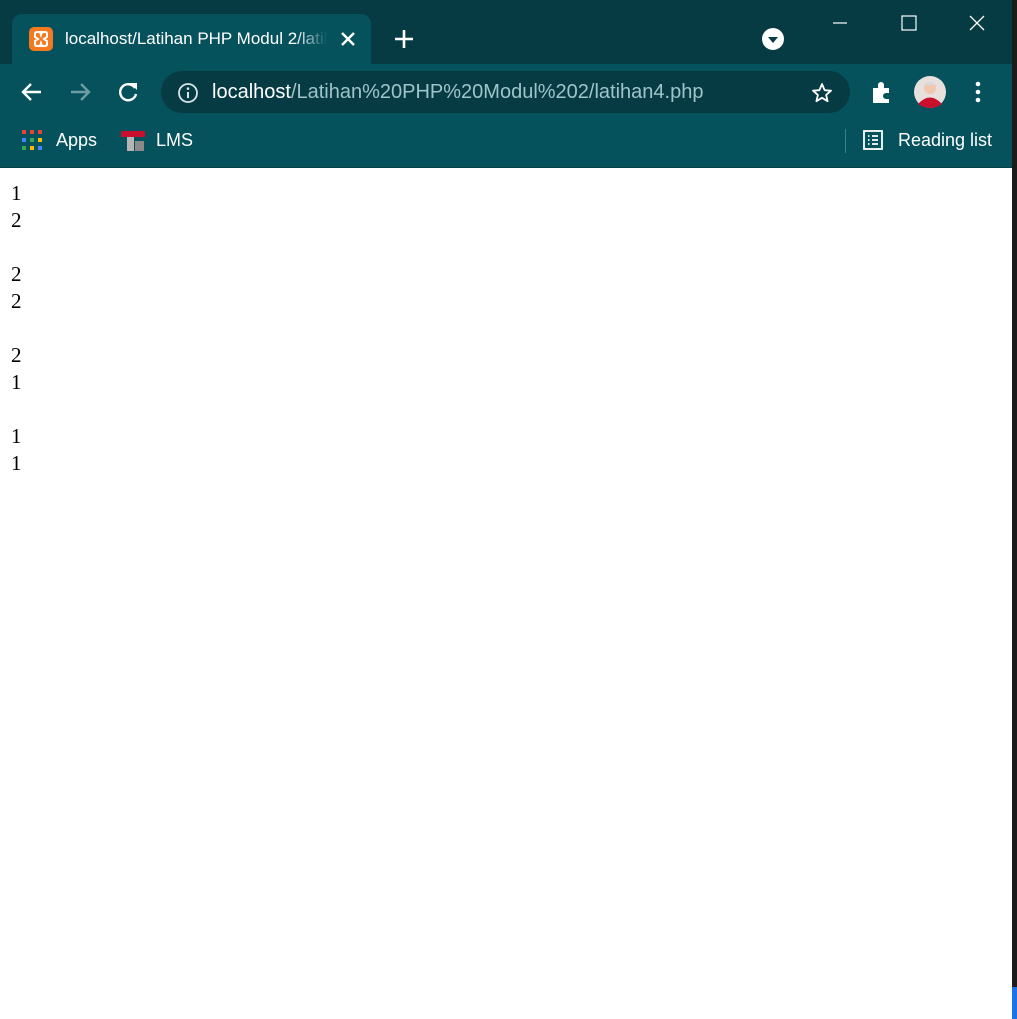 This screenshot has height=1019, width=1017. I want to click on extensions-icon, so click(882, 92).